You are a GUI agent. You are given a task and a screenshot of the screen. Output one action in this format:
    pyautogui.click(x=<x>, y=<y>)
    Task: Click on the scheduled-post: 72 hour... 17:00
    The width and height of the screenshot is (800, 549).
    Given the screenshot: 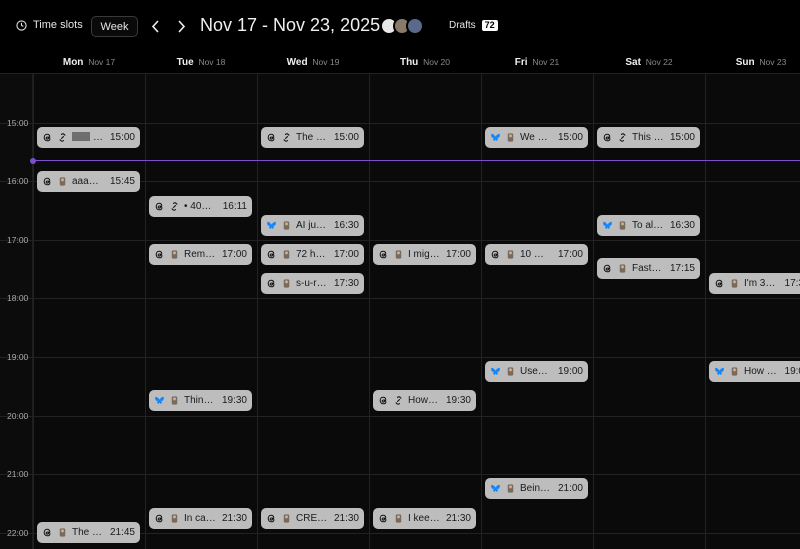 What is the action you would take?
    pyautogui.click(x=312, y=254)
    